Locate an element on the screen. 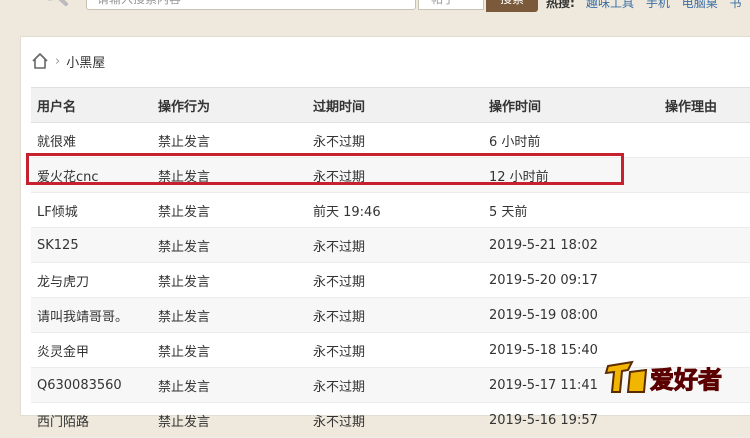 Image resolution: width=750 pixels, height=438 pixels. search-input: 请输入搜索内容 is located at coordinates (251, 5).